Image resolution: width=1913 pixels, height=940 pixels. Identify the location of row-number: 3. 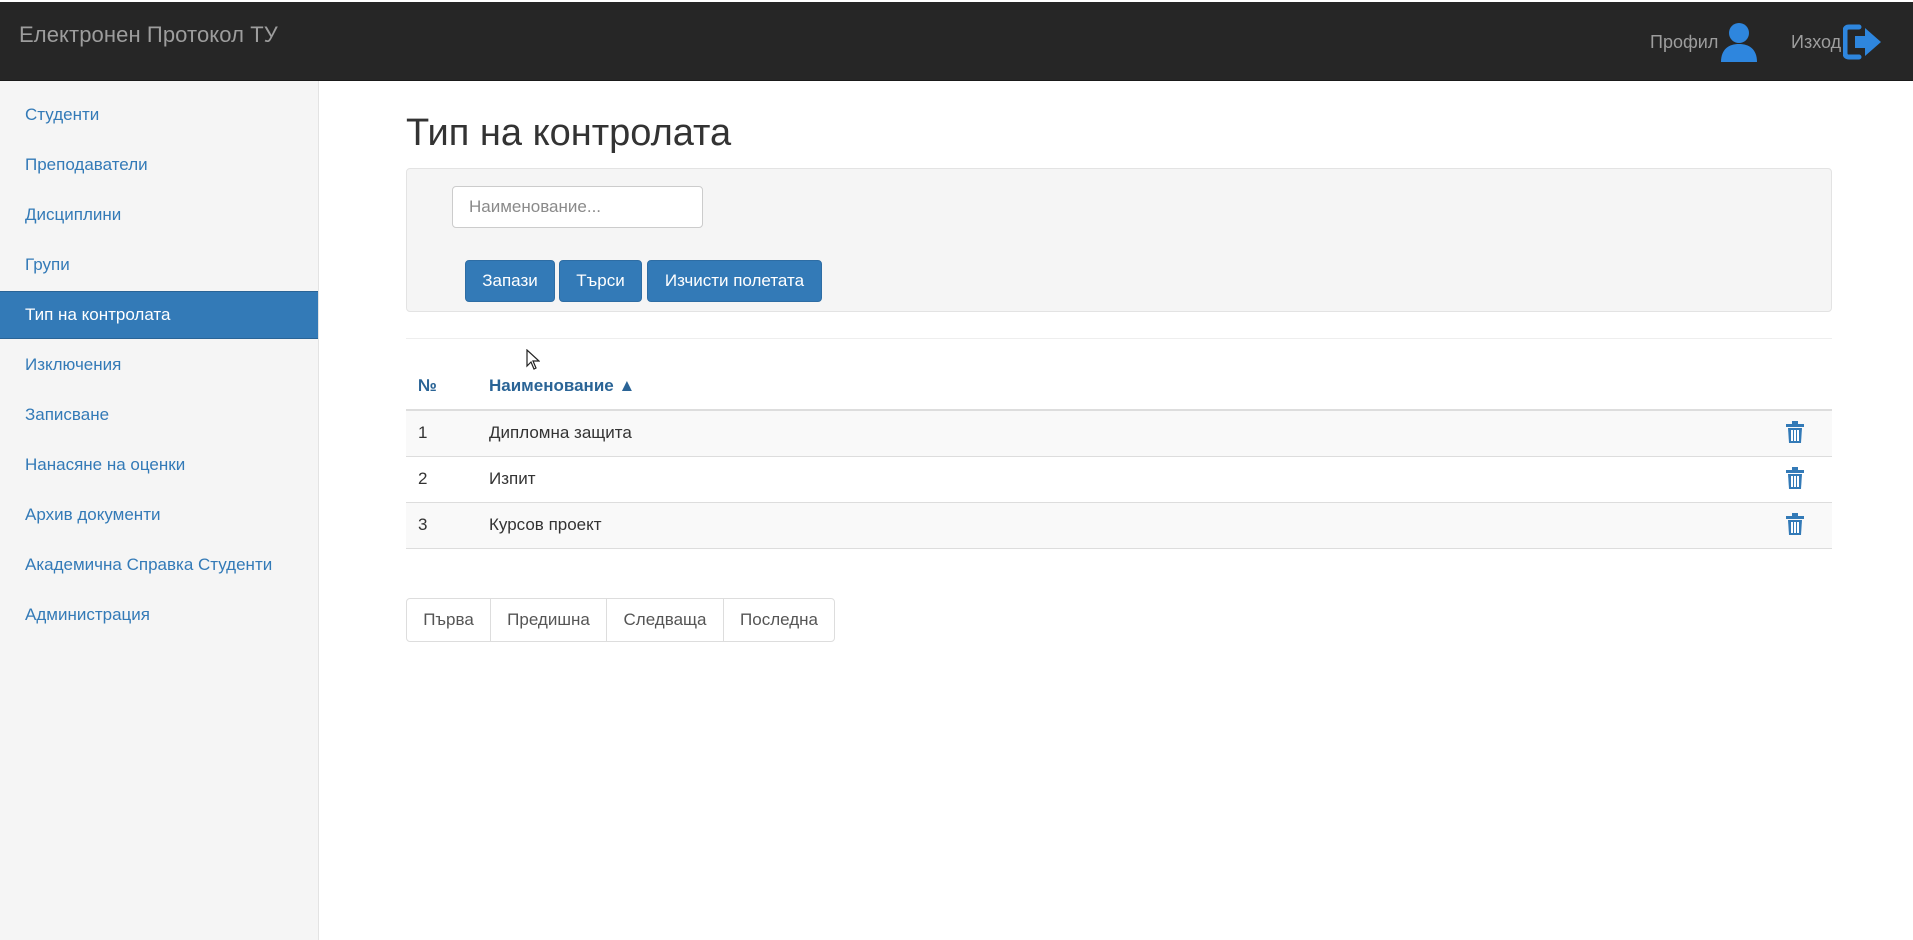
(423, 524).